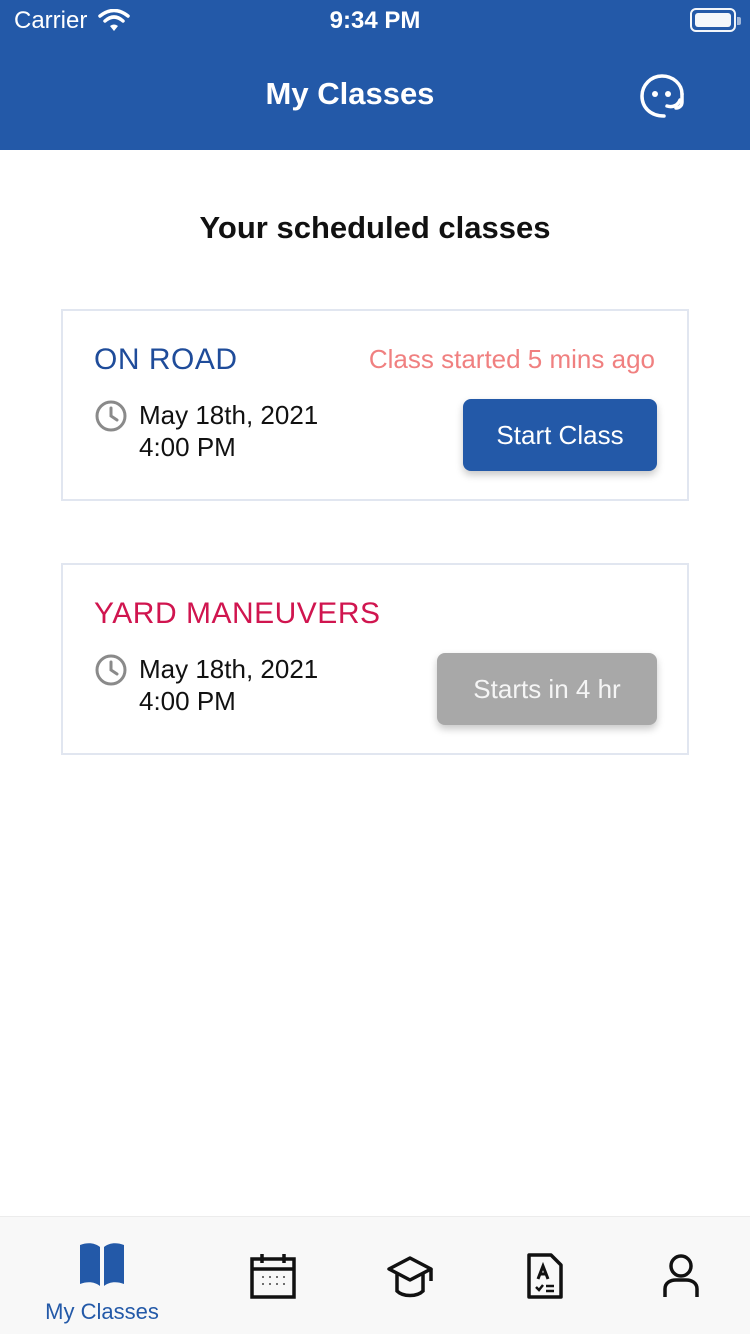 This screenshot has width=750, height=1334. Describe the element at coordinates (375, 227) in the screenshot. I see `section-title: Your scheduled classes` at that location.